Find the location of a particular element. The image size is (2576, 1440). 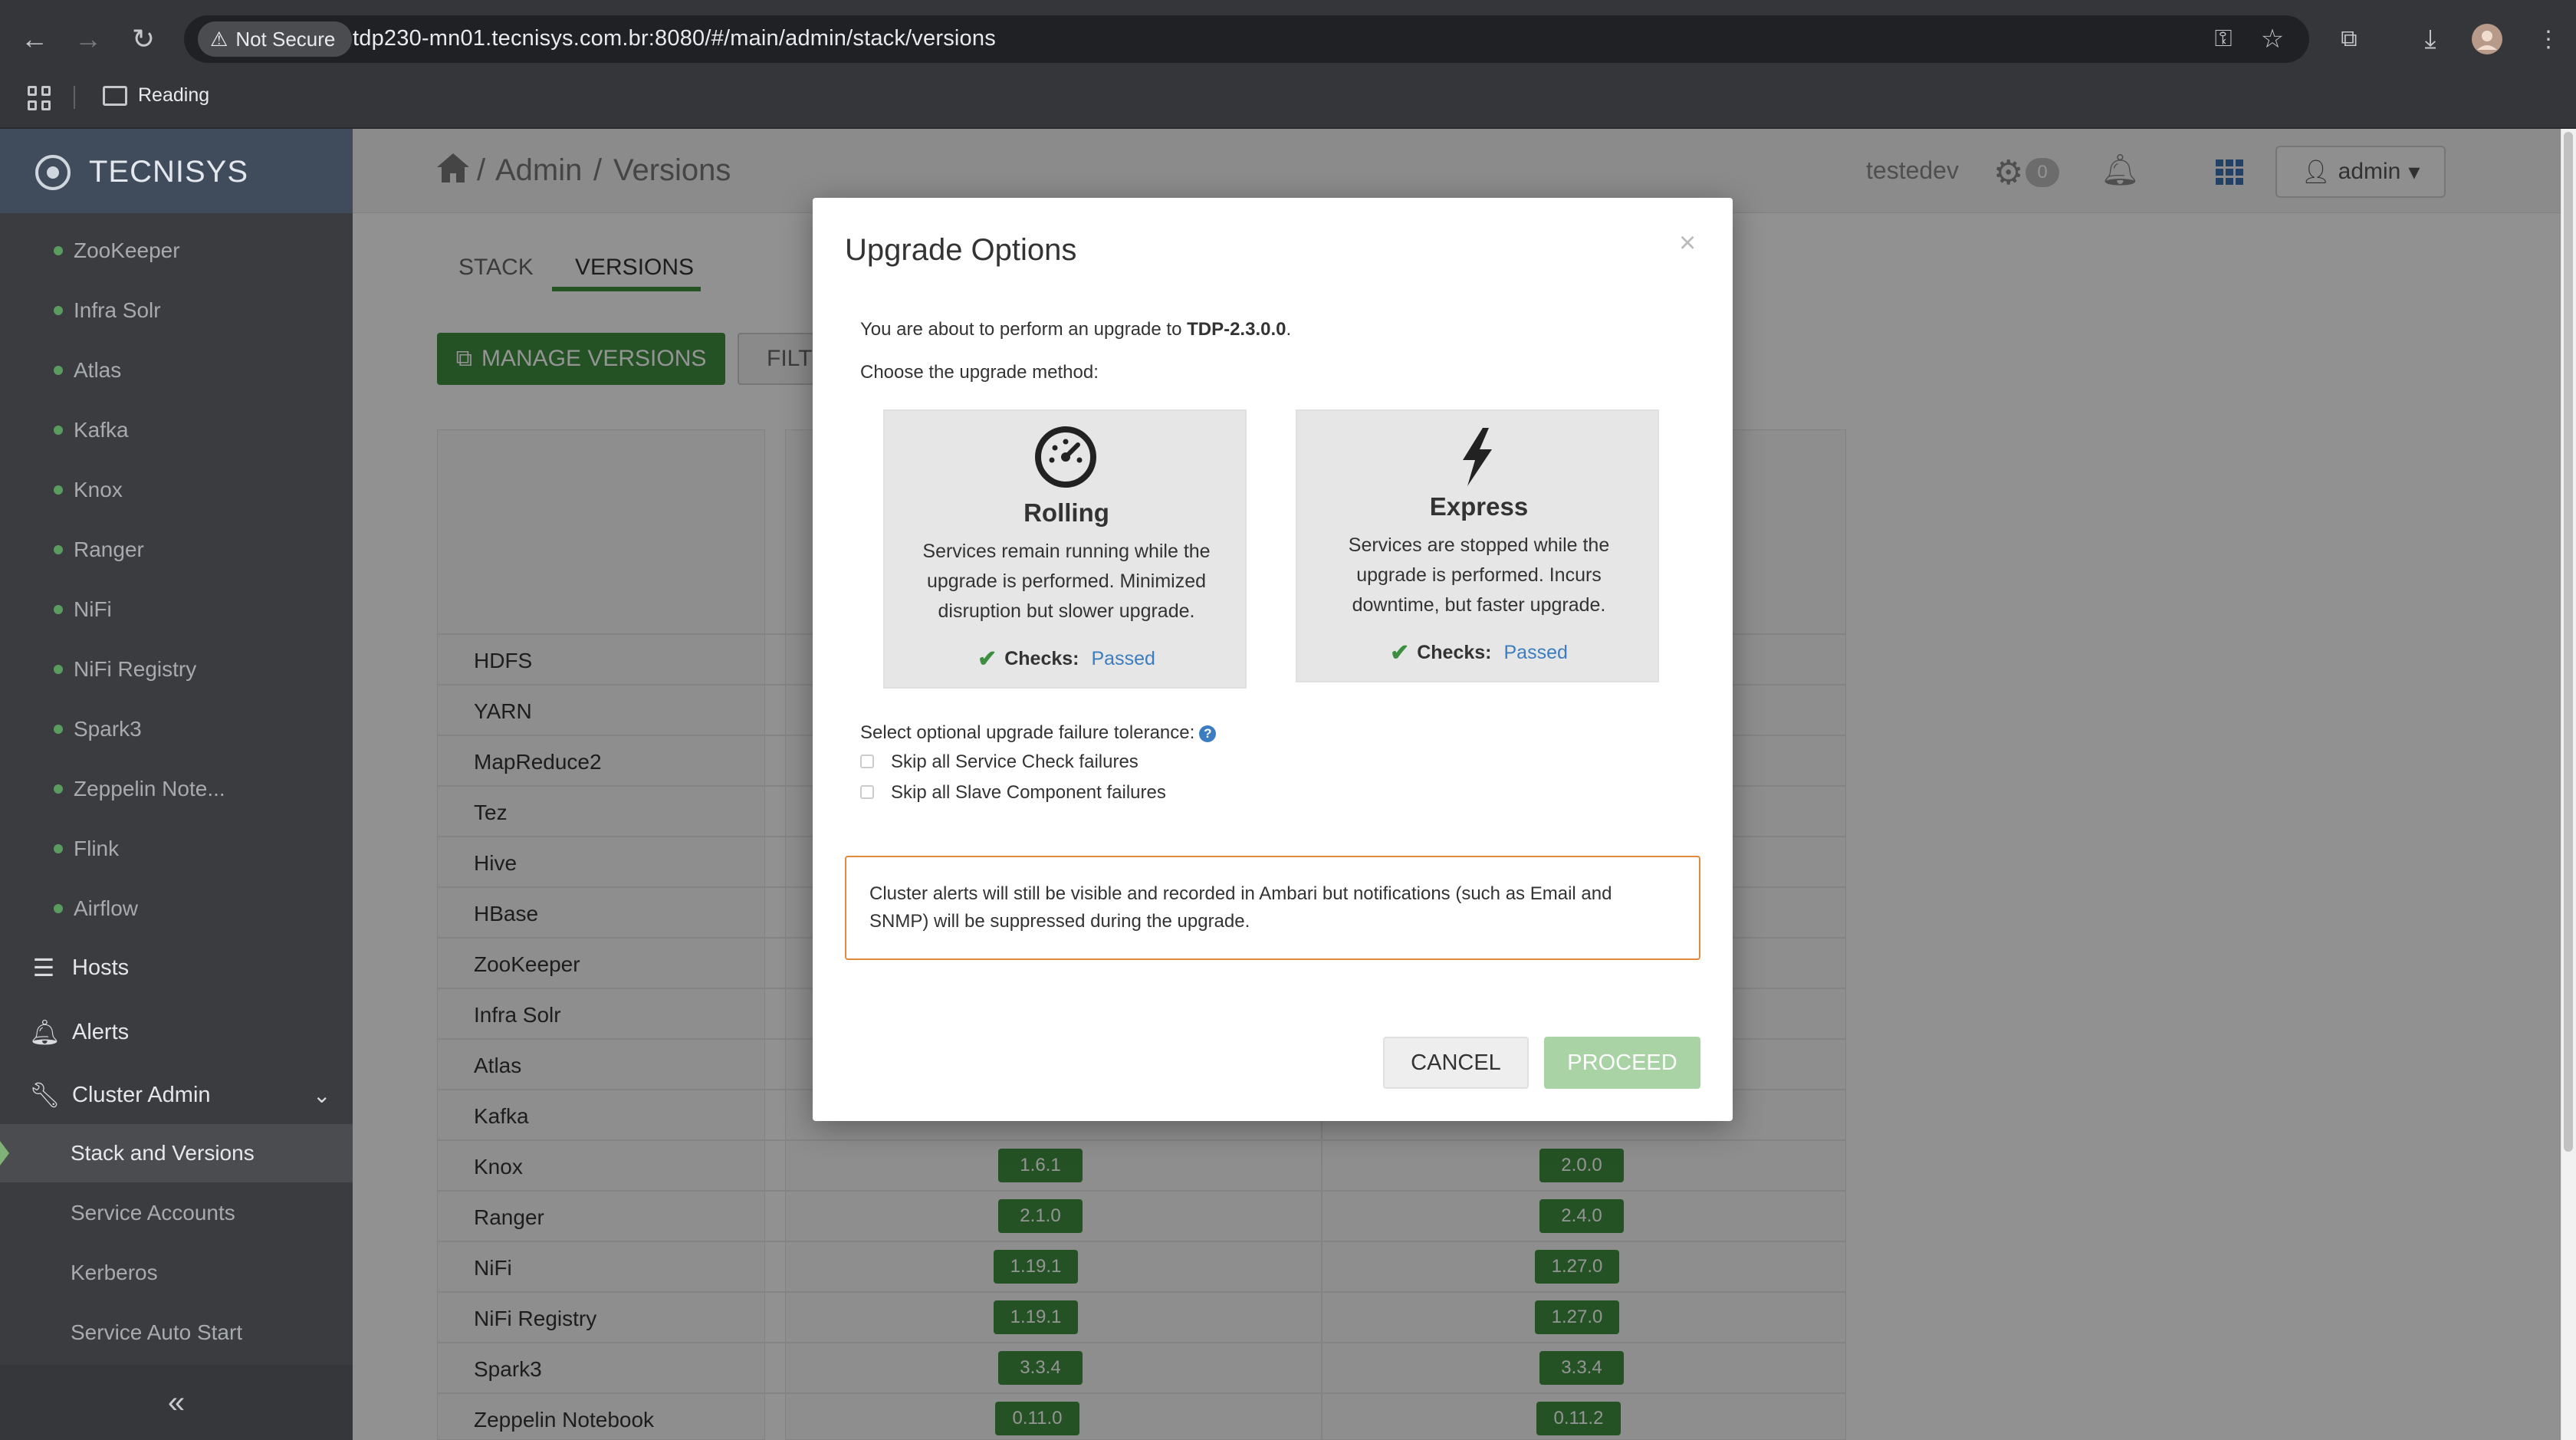

skip-service-check-label: Skip all Service Check failures is located at coordinates (1015, 762).